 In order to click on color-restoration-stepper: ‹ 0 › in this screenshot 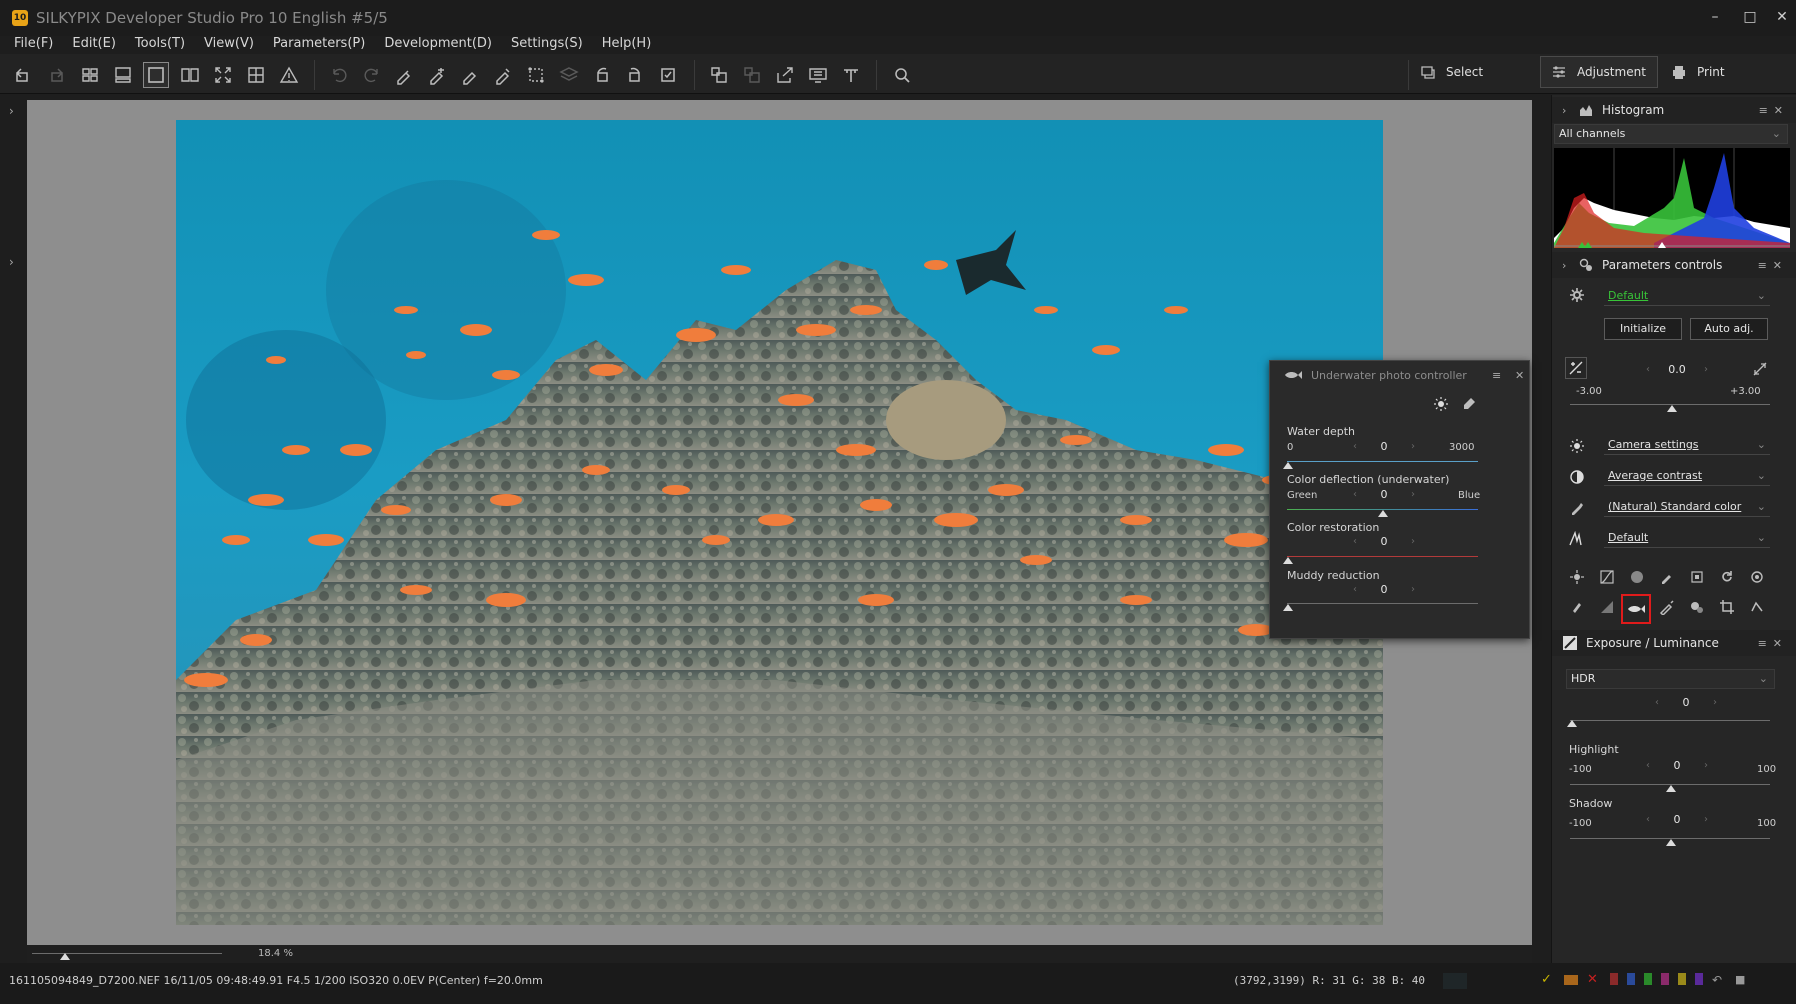, I will do `click(1384, 542)`.